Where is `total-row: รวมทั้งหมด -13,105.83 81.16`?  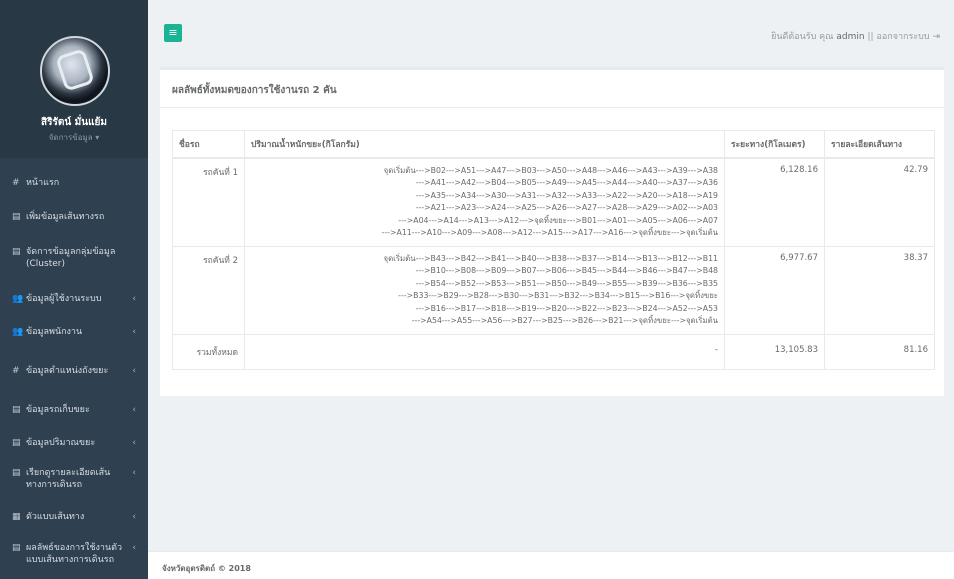 total-row: รวมทั้งหมด -13,105.83 81.16 is located at coordinates (553, 351).